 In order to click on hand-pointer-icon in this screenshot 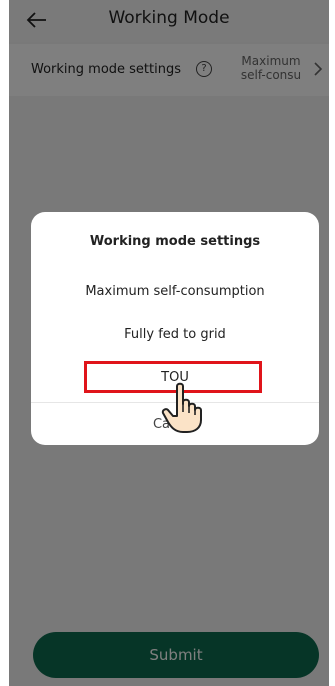, I will do `click(181, 407)`.